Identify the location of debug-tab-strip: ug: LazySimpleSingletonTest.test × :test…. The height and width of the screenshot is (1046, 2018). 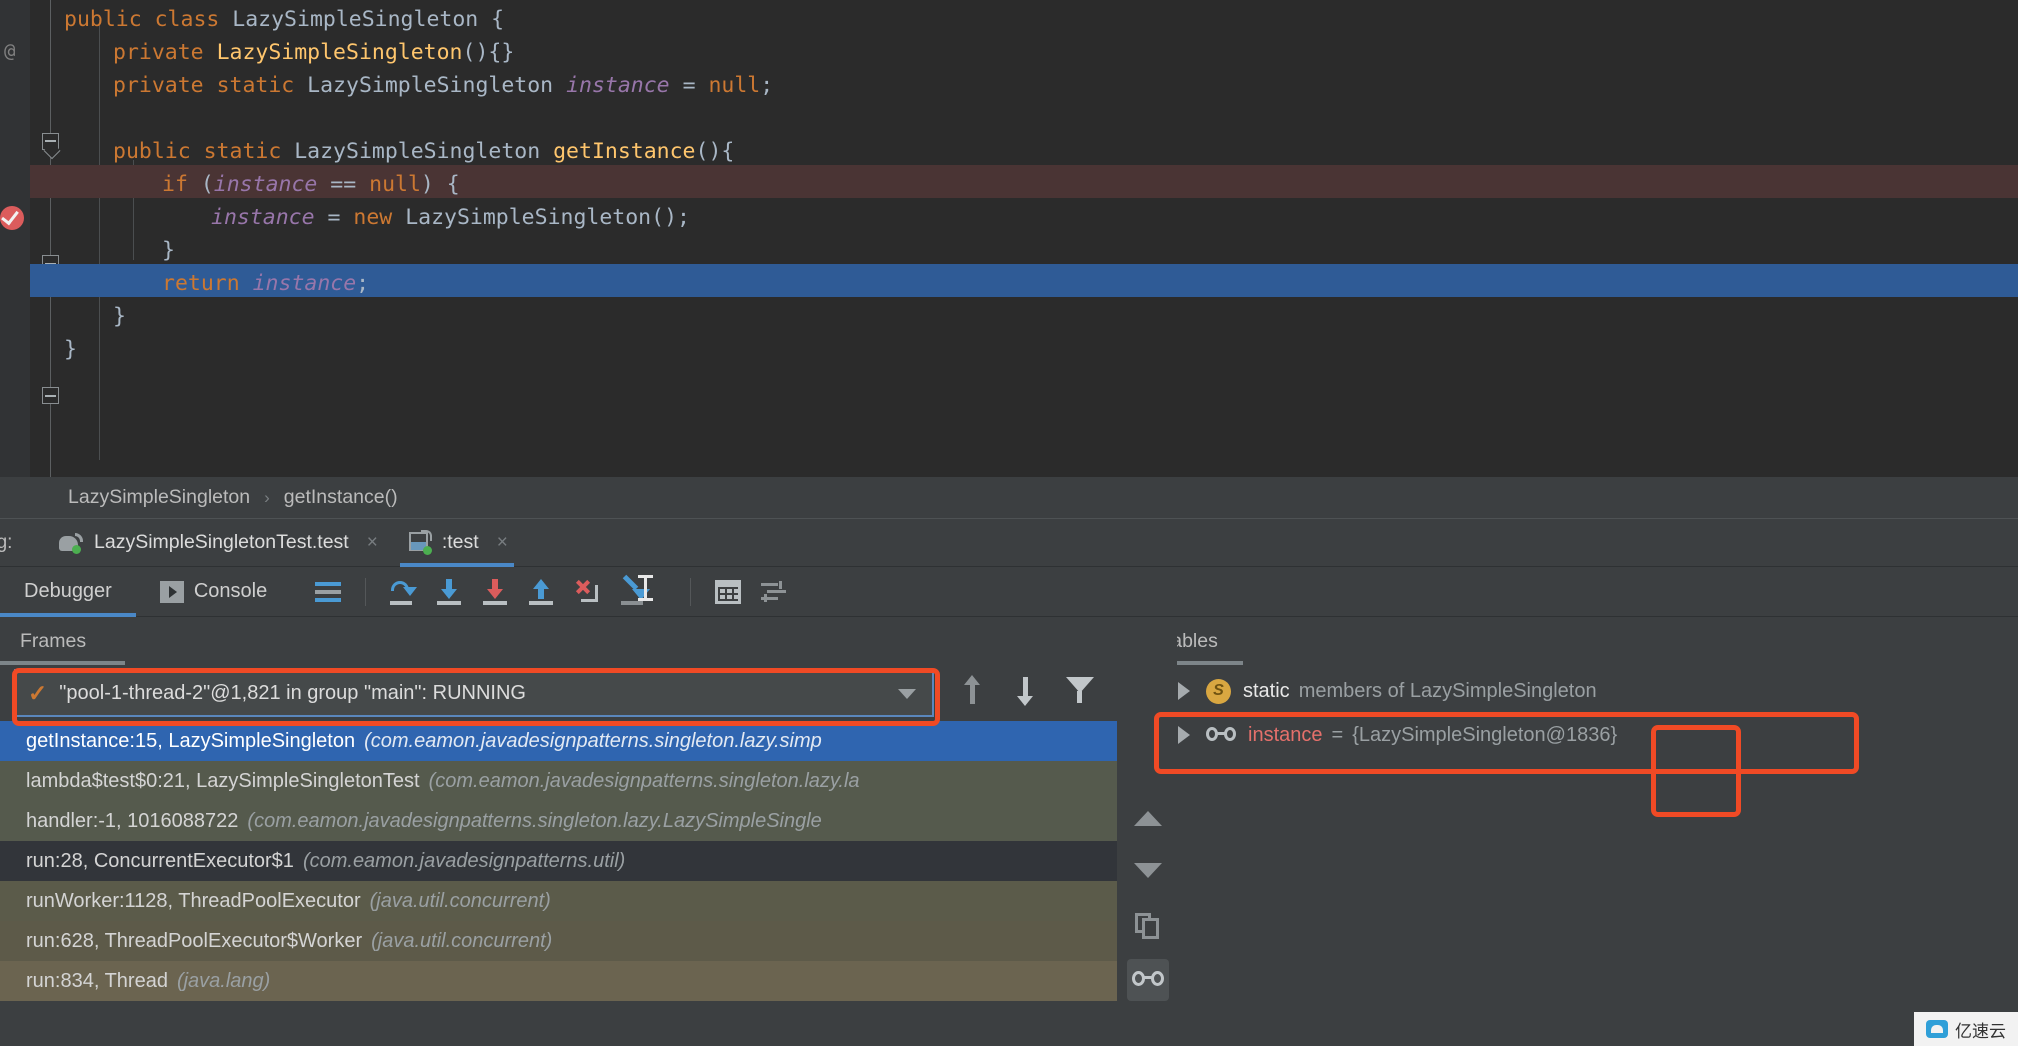
(1009, 543).